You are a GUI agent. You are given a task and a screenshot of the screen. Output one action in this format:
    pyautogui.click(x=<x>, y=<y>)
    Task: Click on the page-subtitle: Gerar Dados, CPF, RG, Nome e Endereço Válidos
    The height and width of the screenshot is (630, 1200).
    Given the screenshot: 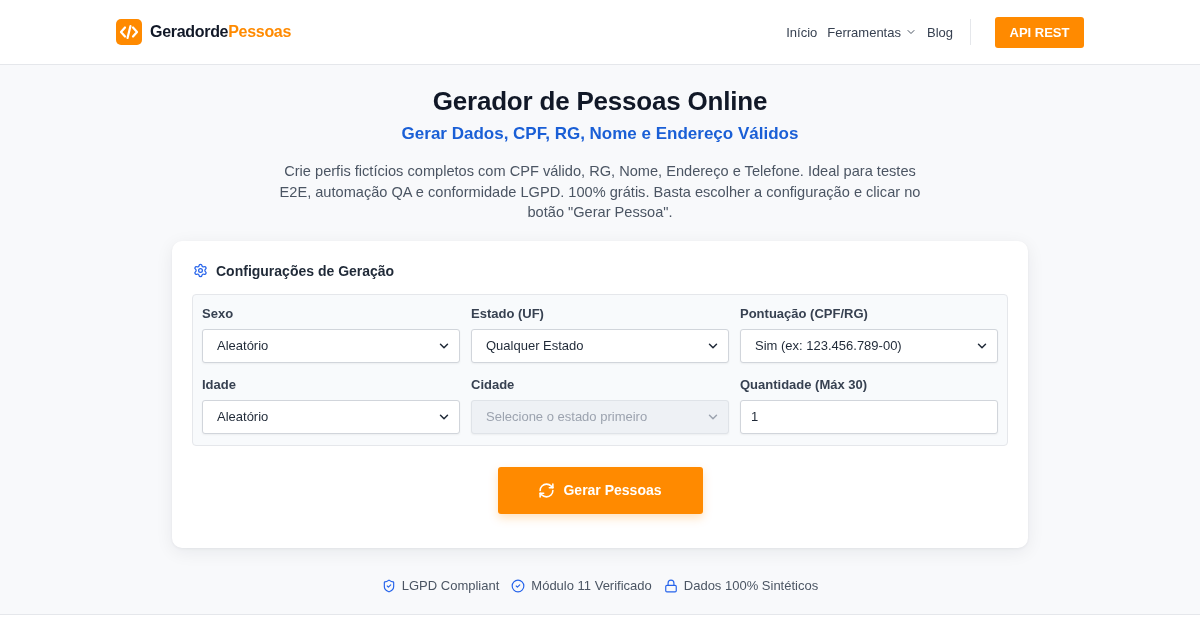 What is the action you would take?
    pyautogui.click(x=600, y=134)
    